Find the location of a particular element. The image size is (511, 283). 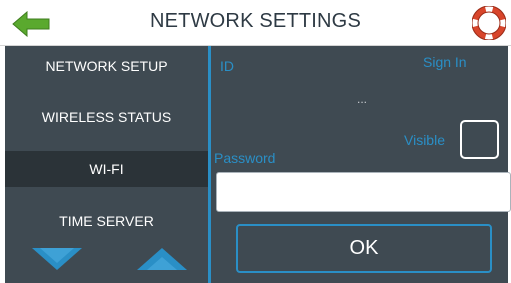

sidebar-item-wi-fi: WI-FI is located at coordinates (106, 169).